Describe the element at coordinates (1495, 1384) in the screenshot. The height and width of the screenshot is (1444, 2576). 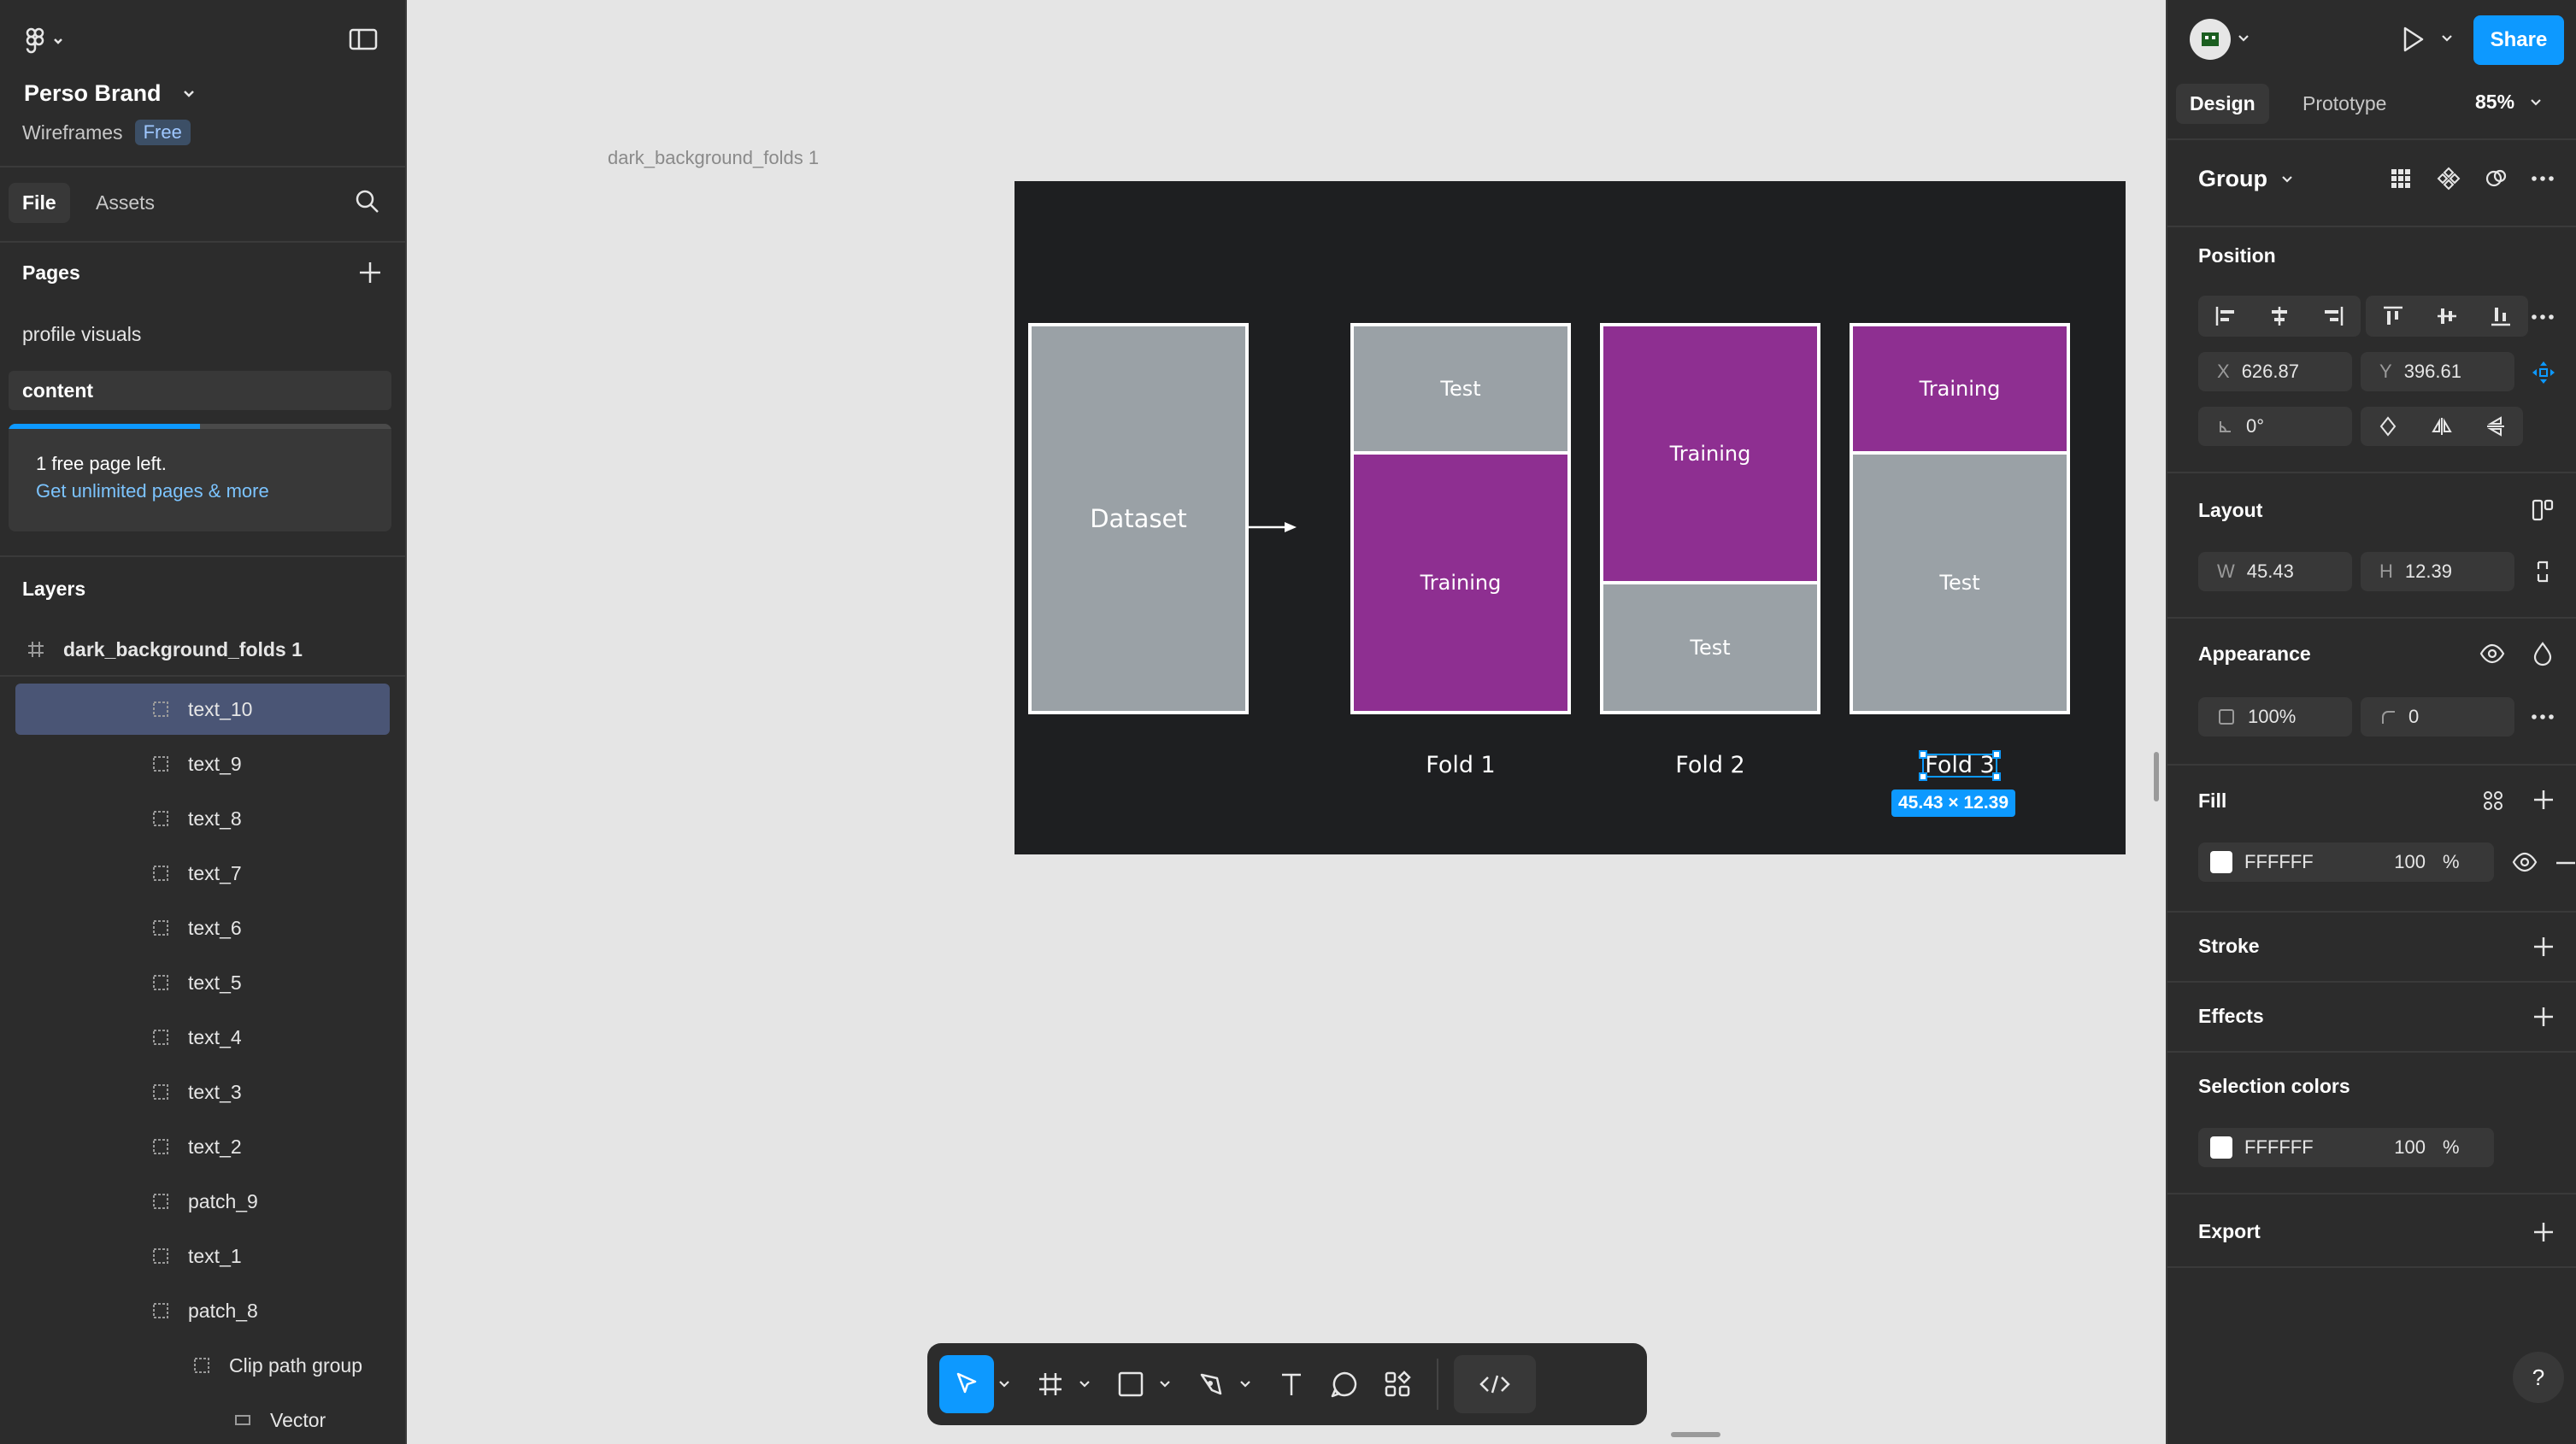
I see `dev-mode-button` at that location.